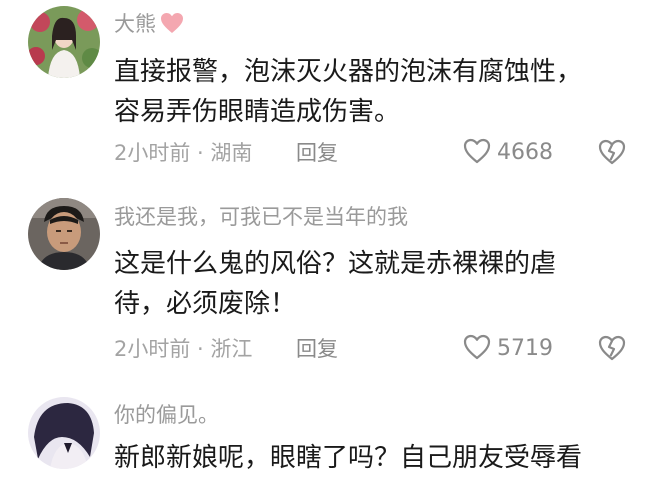  Describe the element at coordinates (348, 72) in the screenshot. I see `comment-text-line: 直接报警，泡沫灭火器的泡沫有腐蚀性，` at that location.